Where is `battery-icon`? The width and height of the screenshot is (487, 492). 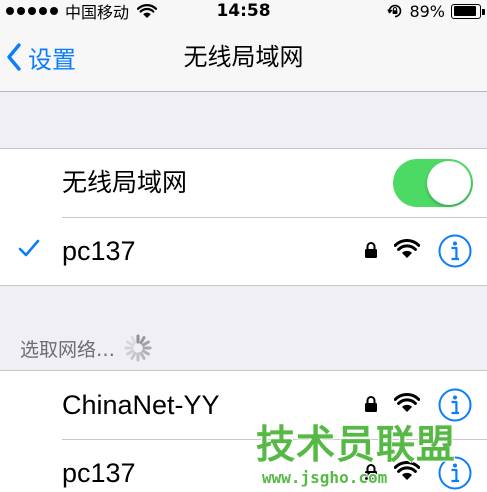 battery-icon is located at coordinates (468, 11).